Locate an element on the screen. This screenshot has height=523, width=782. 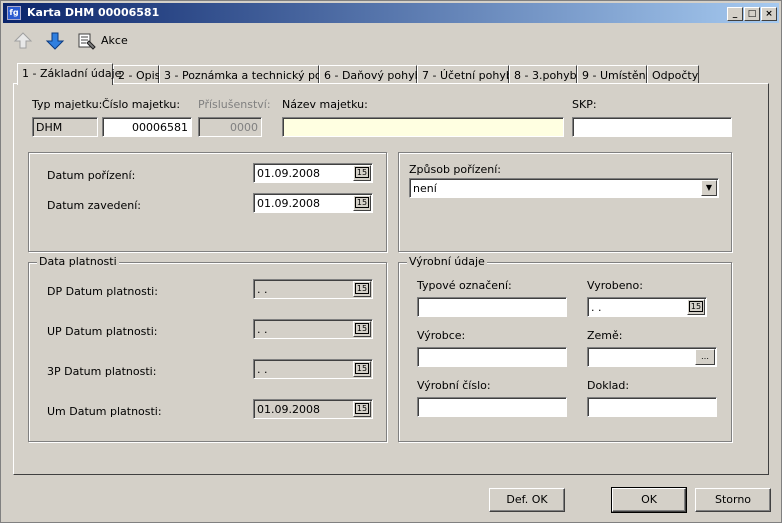
up-datum-field: . . 15 is located at coordinates (313, 329).